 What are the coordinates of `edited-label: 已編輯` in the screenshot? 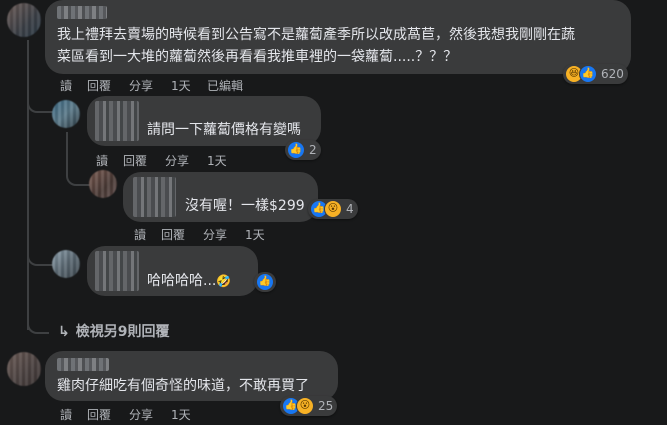 It's located at (225, 86).